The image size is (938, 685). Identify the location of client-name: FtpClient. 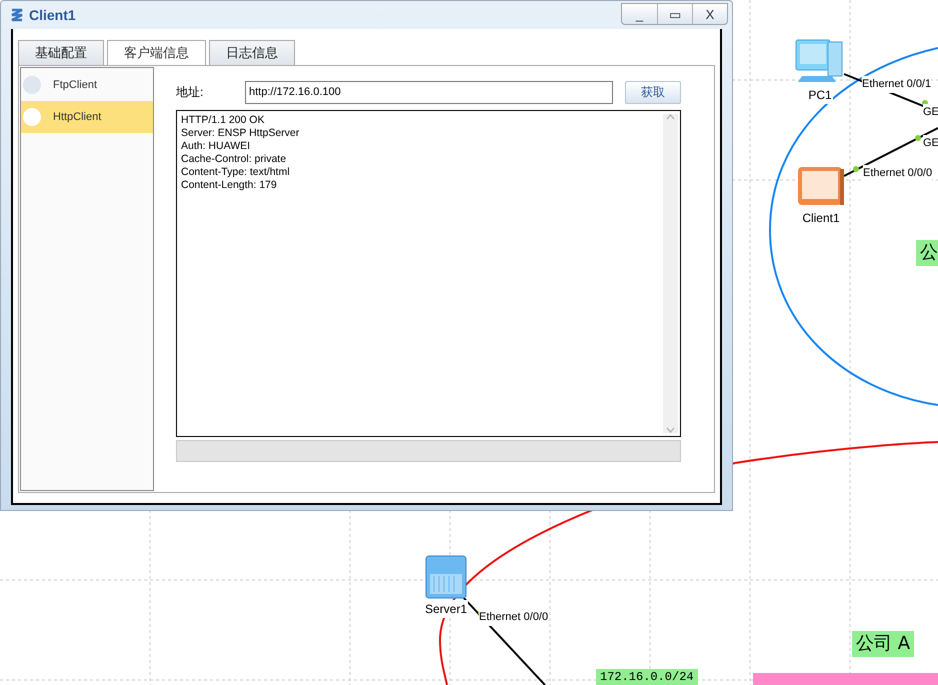
(75, 85).